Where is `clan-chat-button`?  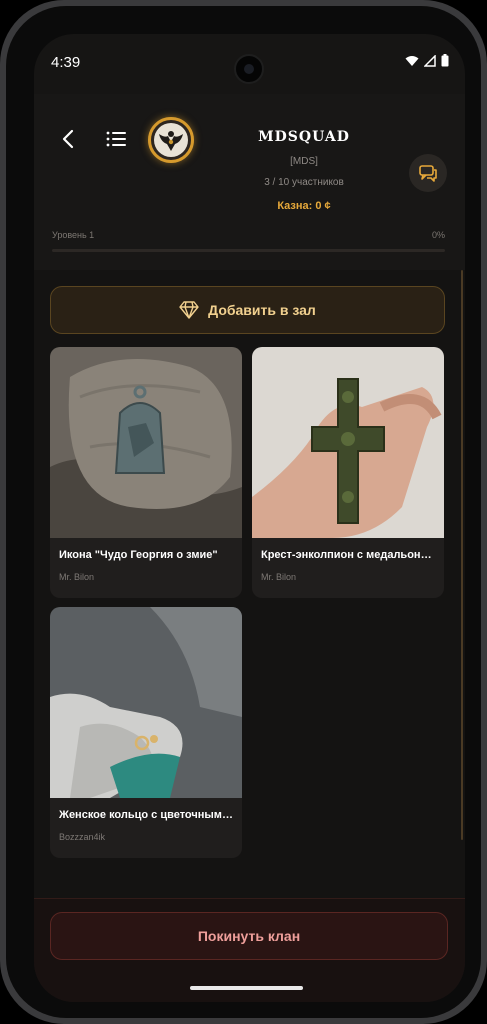 clan-chat-button is located at coordinates (428, 173).